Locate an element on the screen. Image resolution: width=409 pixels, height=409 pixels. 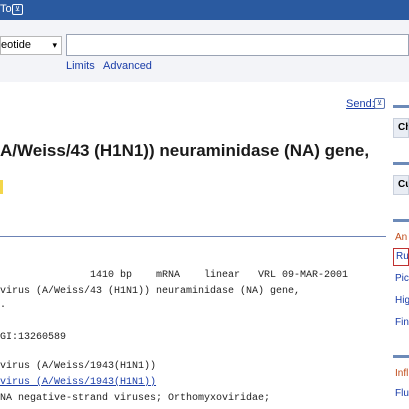
database-select: eotide ▾ is located at coordinates (31, 45).